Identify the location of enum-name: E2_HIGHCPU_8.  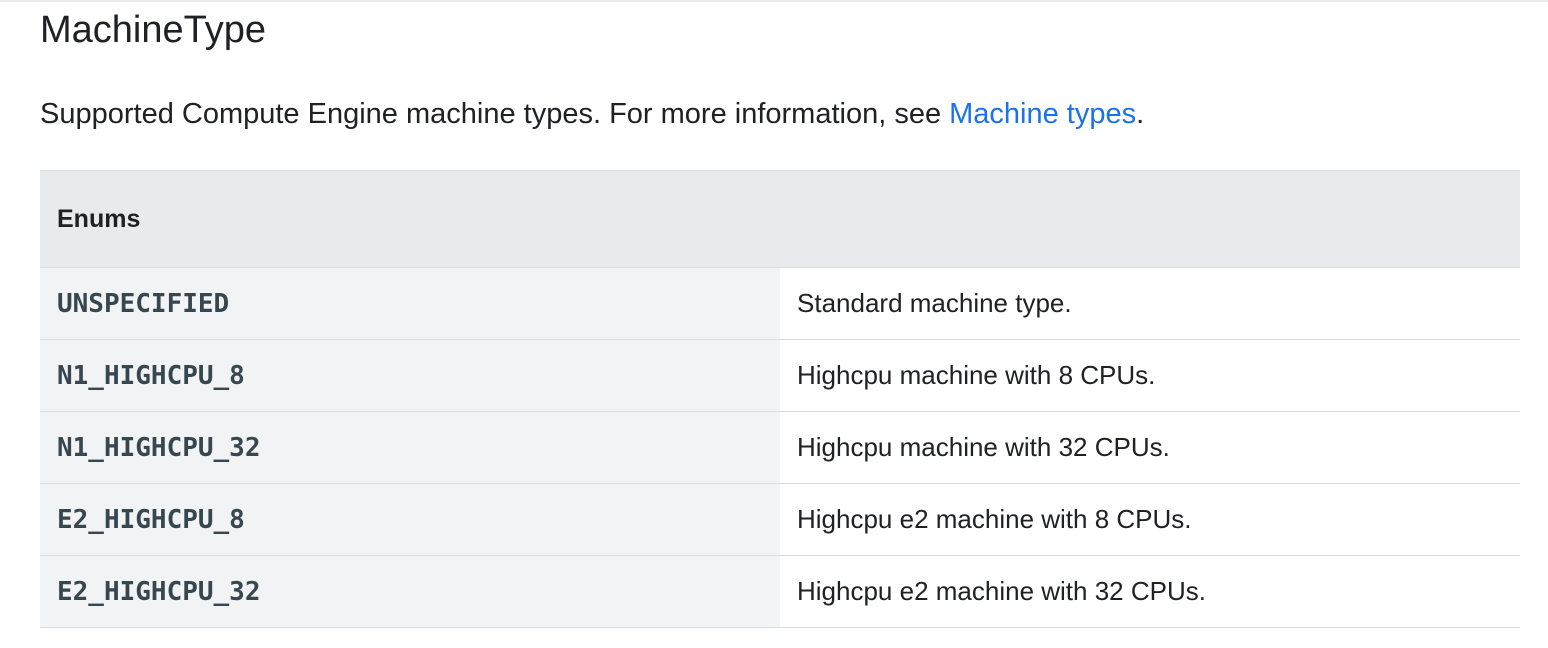
(410, 519).